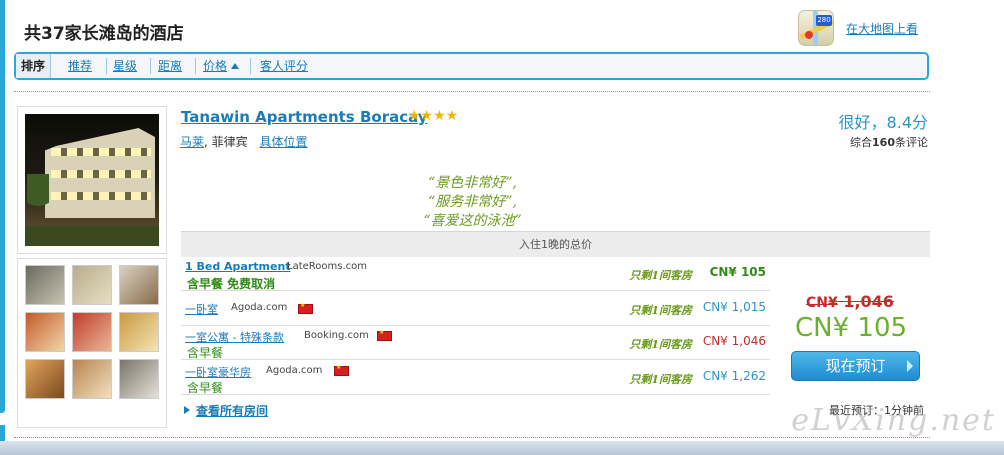  What do you see at coordinates (226, 142) in the screenshot?
I see `location-country: , 菲律宾` at bounding box center [226, 142].